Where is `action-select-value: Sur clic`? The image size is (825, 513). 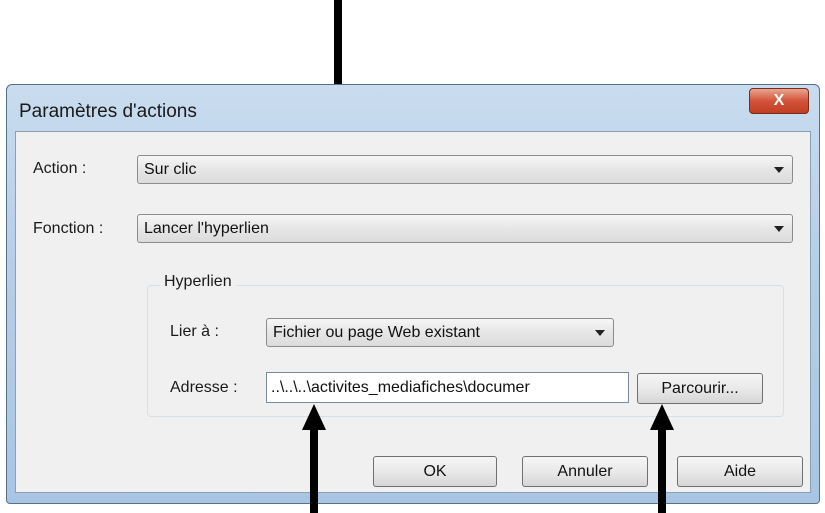
action-select-value: Sur clic is located at coordinates (170, 169).